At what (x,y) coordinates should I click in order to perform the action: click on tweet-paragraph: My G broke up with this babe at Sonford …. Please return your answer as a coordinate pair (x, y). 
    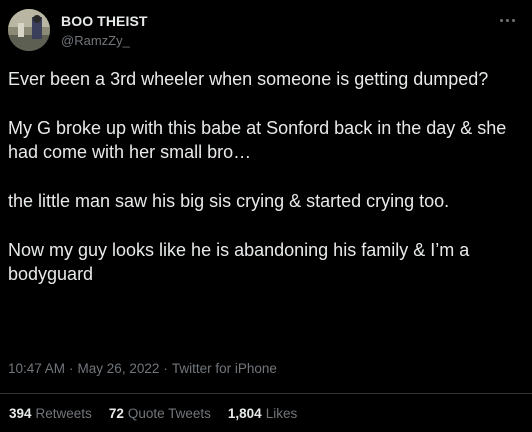
    Looking at the image, I should click on (260, 140).